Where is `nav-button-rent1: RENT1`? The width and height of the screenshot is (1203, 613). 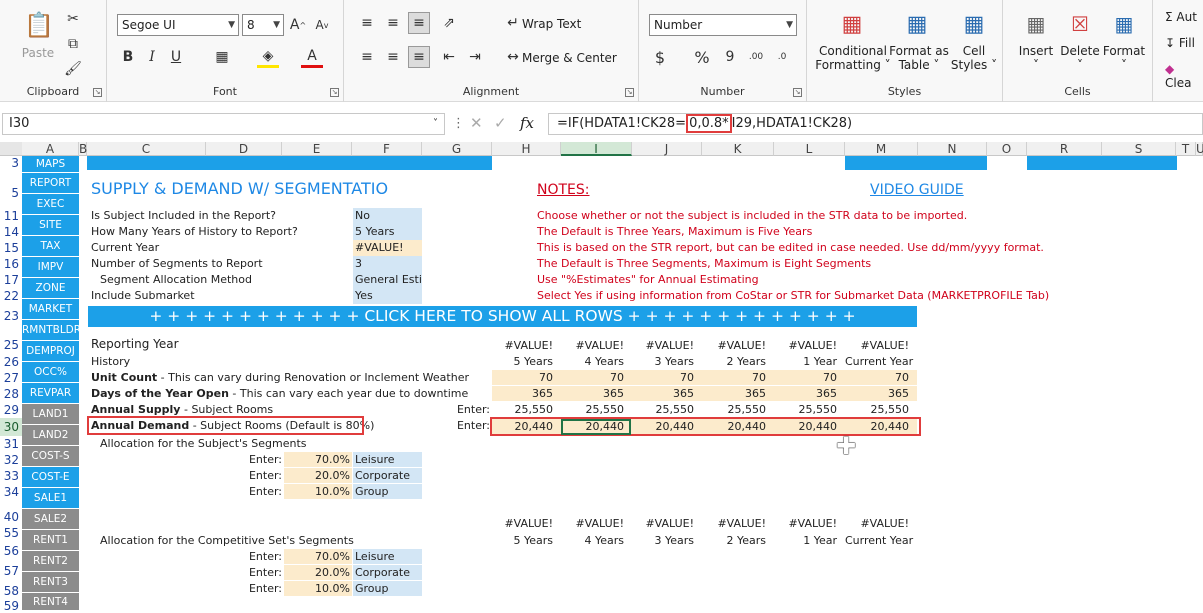 nav-button-rent1: RENT1 is located at coordinates (50, 540).